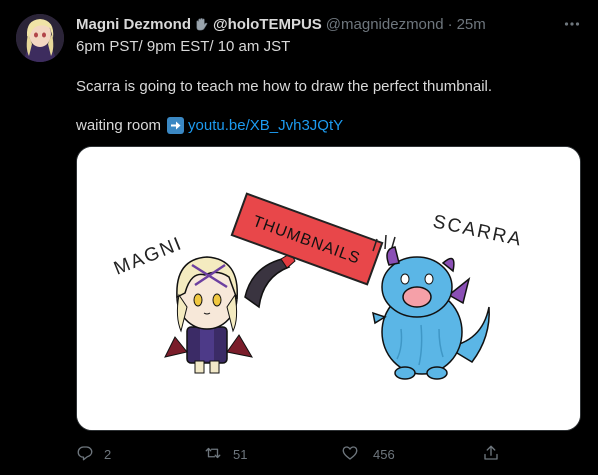 This screenshot has height=475, width=598. I want to click on tweet-actions: 2 51 456, so click(328, 454).